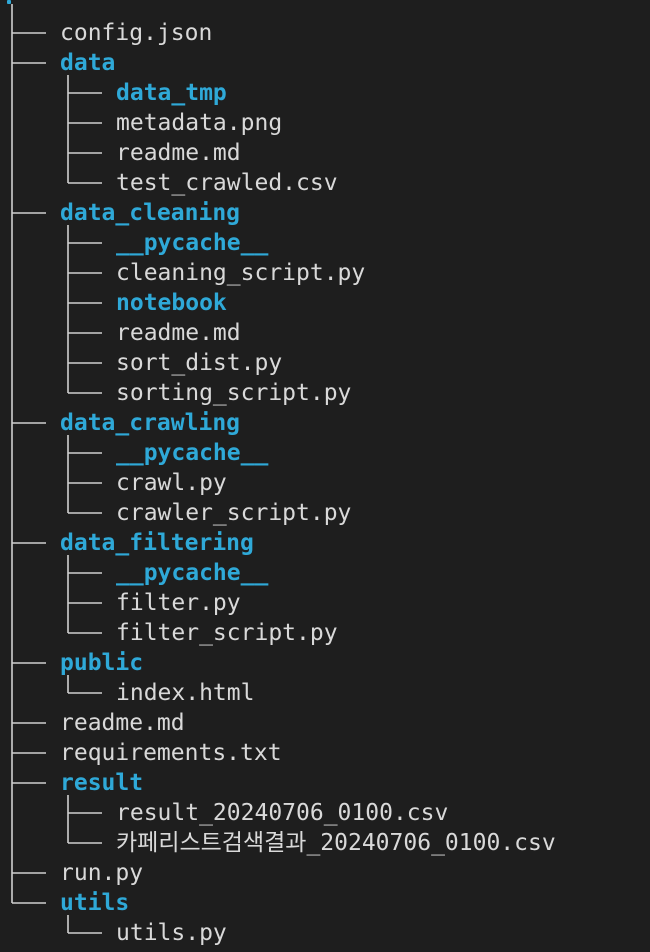  I want to click on tree-row-directory: public, so click(325, 663).